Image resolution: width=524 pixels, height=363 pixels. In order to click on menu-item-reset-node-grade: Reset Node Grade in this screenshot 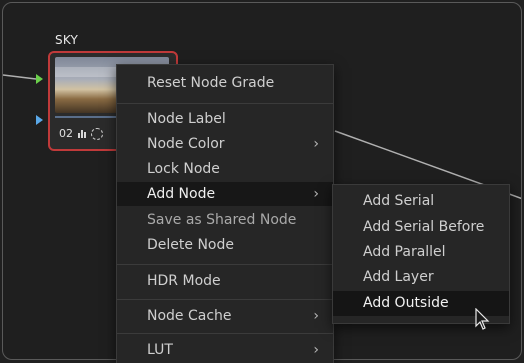, I will do `click(225, 83)`.